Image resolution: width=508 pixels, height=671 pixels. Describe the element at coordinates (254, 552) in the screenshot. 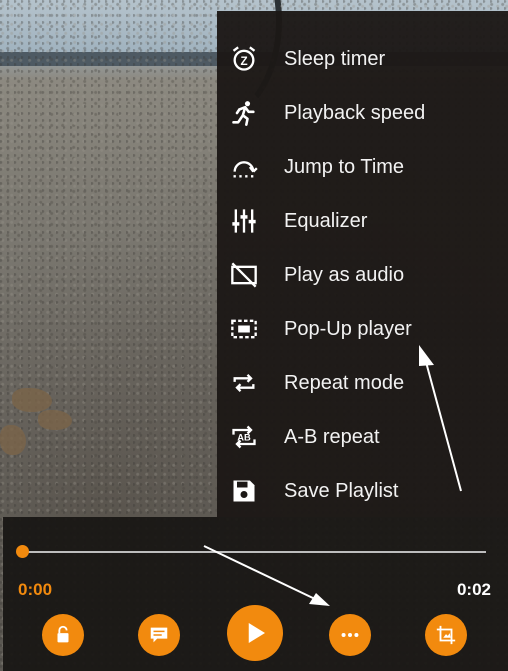

I see `seek-bar` at that location.